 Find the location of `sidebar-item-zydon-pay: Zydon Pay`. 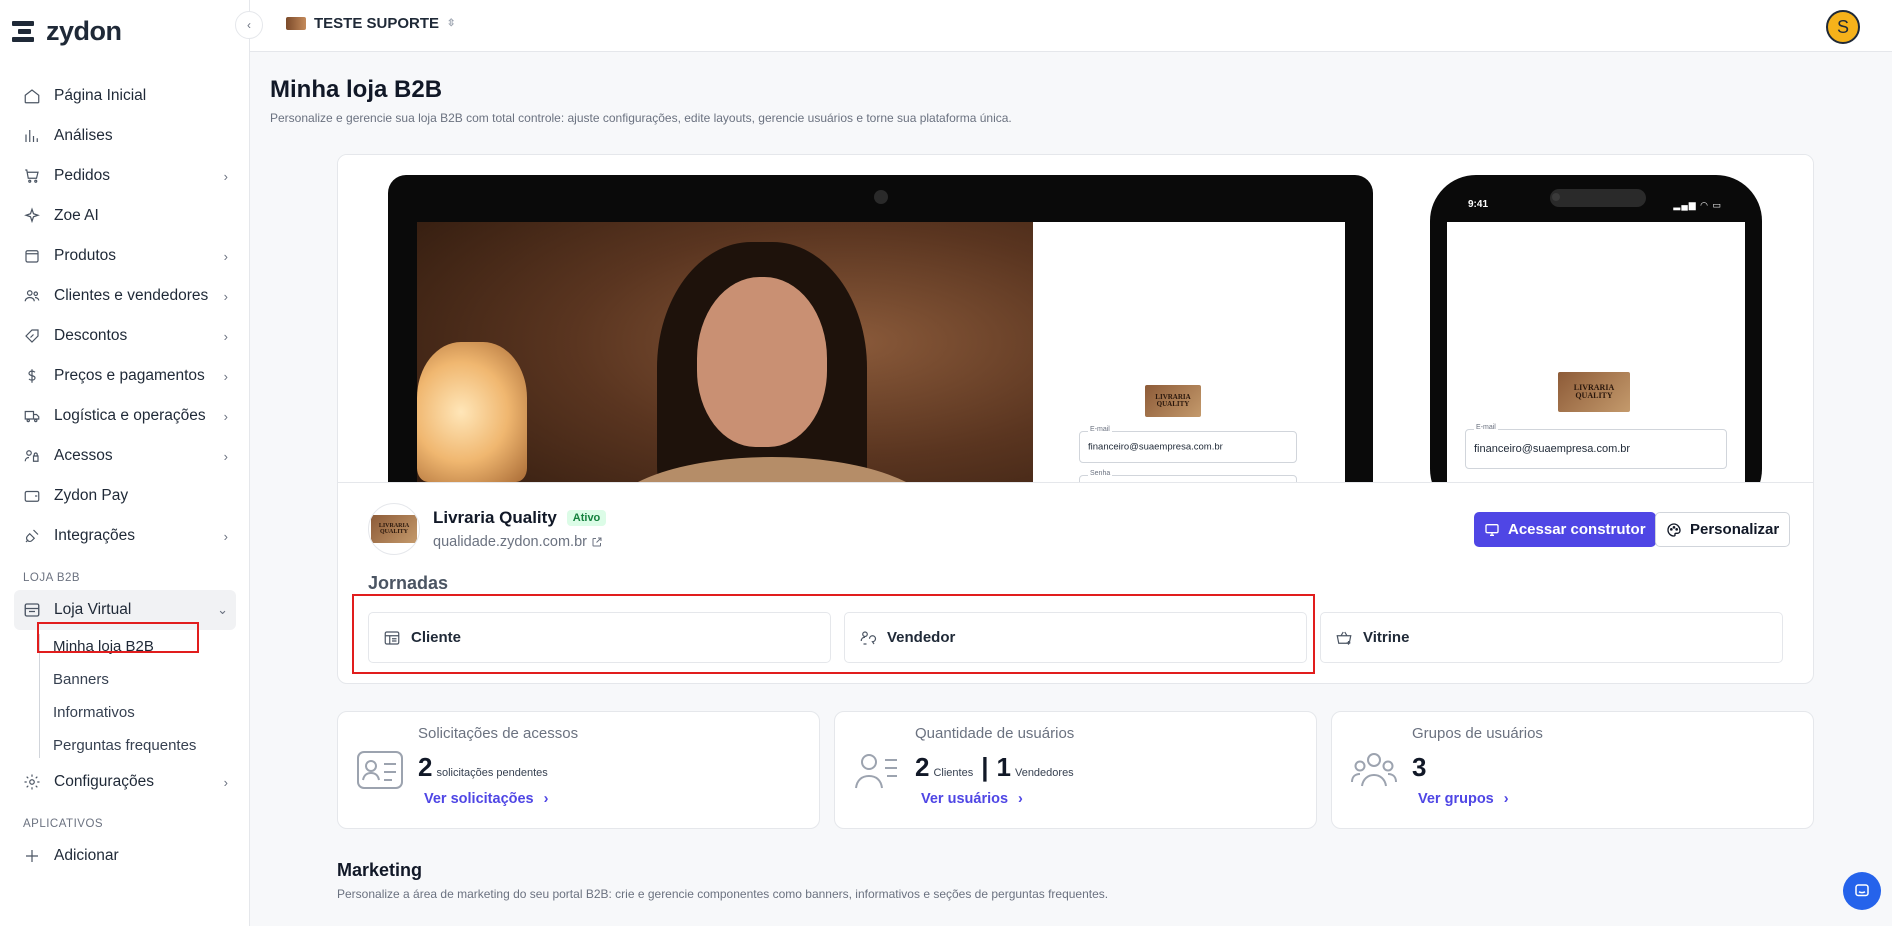

sidebar-item-zydon-pay: Zydon Pay is located at coordinates (125, 496).